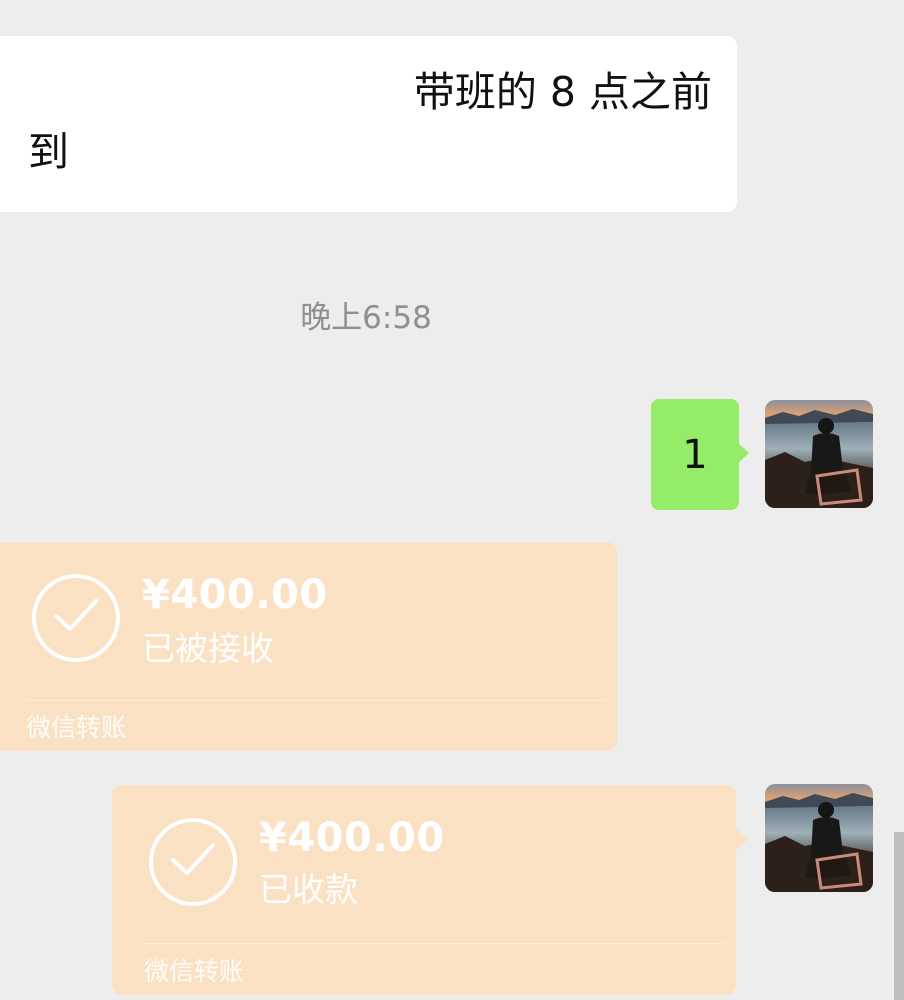 The image size is (904, 1000). I want to click on outgoing-message-bubble: 1, so click(695, 454).